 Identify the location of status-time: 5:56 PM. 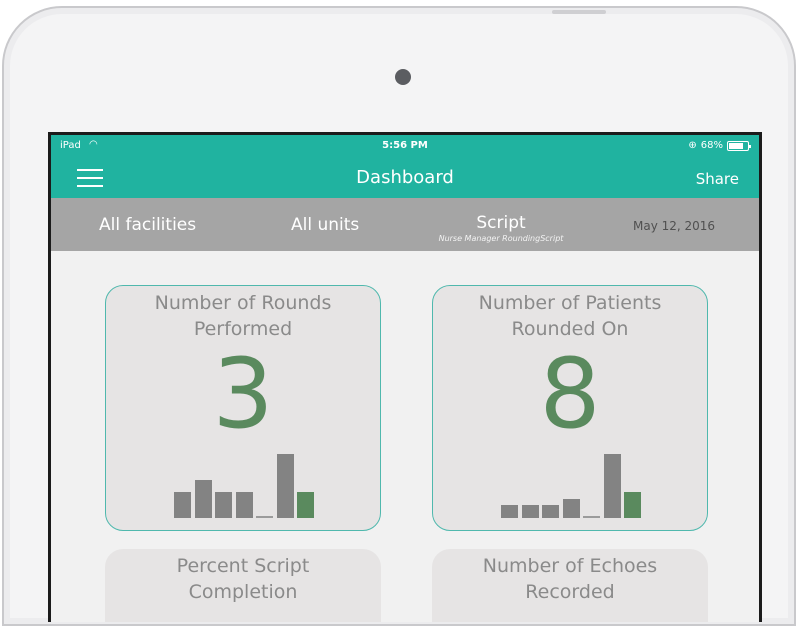
(405, 145).